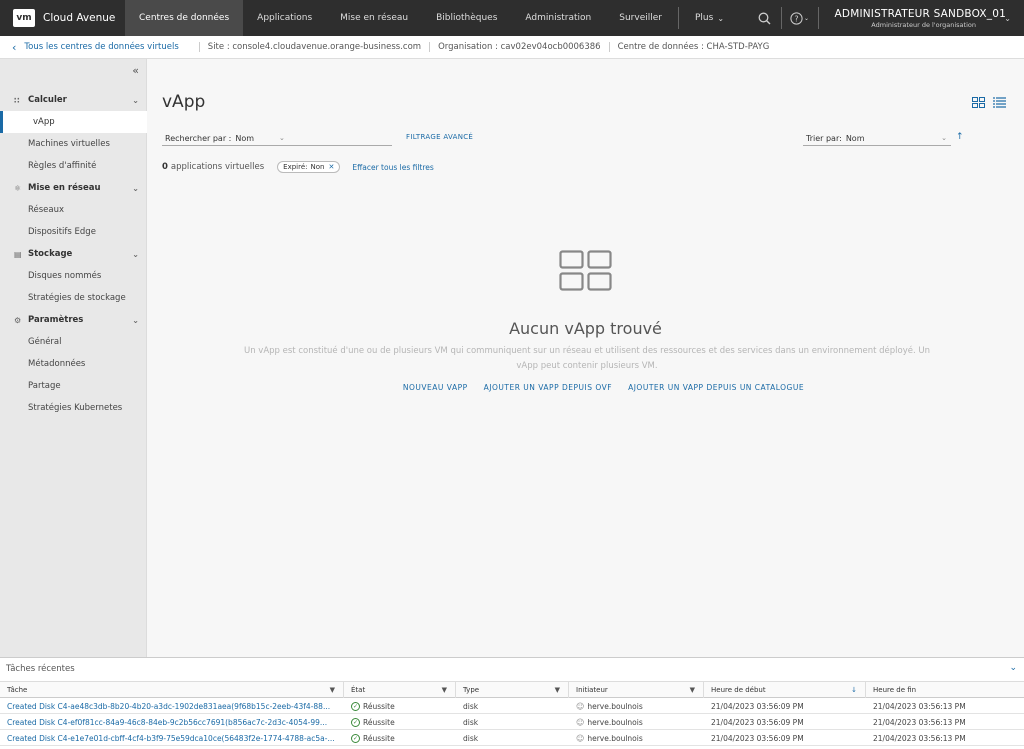 The width and height of the screenshot is (1024, 749). I want to click on chevron-left-icon: ‹, so click(14, 47).